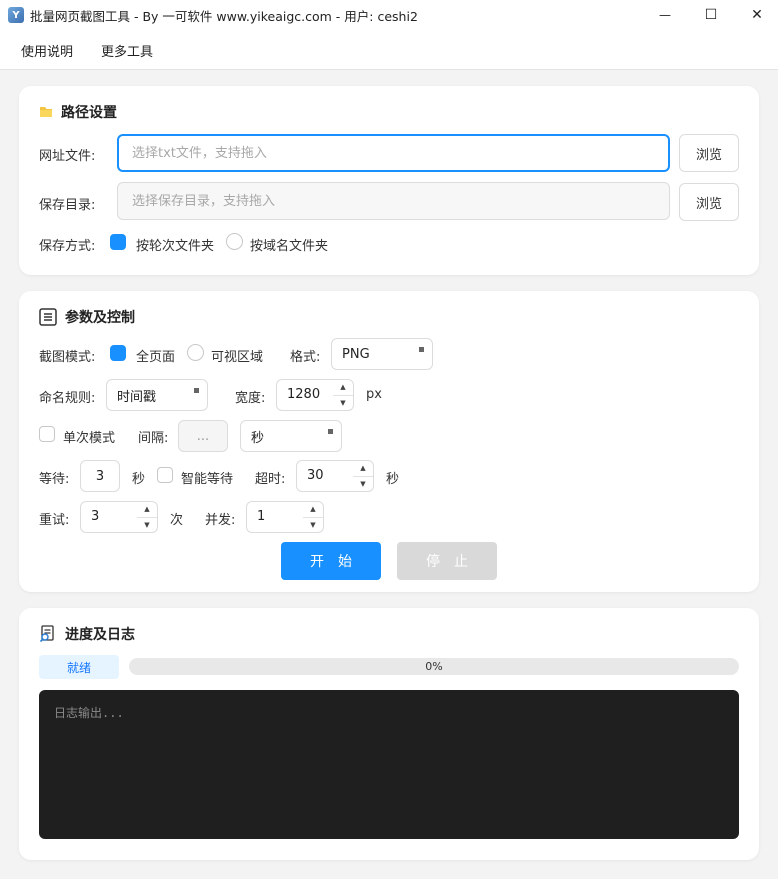  Describe the element at coordinates (100, 318) in the screenshot. I see `params-title: 参数及控制` at that location.